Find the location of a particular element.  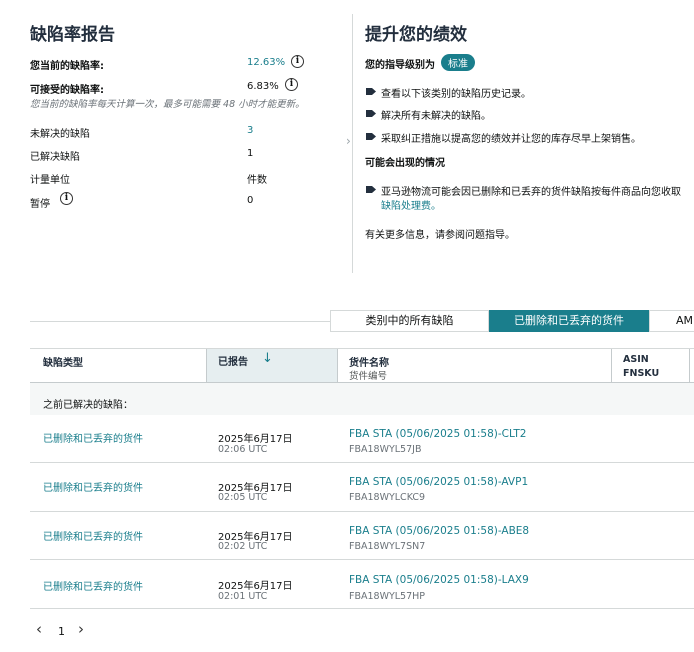

header-fnsku: FNSKU is located at coordinates (641, 373).